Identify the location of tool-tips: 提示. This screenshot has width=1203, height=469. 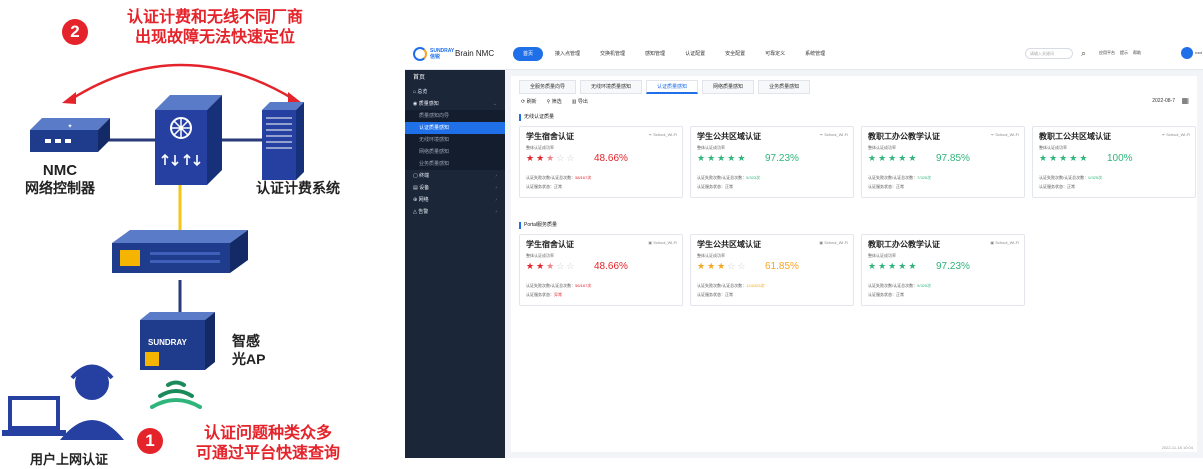
(1124, 53).